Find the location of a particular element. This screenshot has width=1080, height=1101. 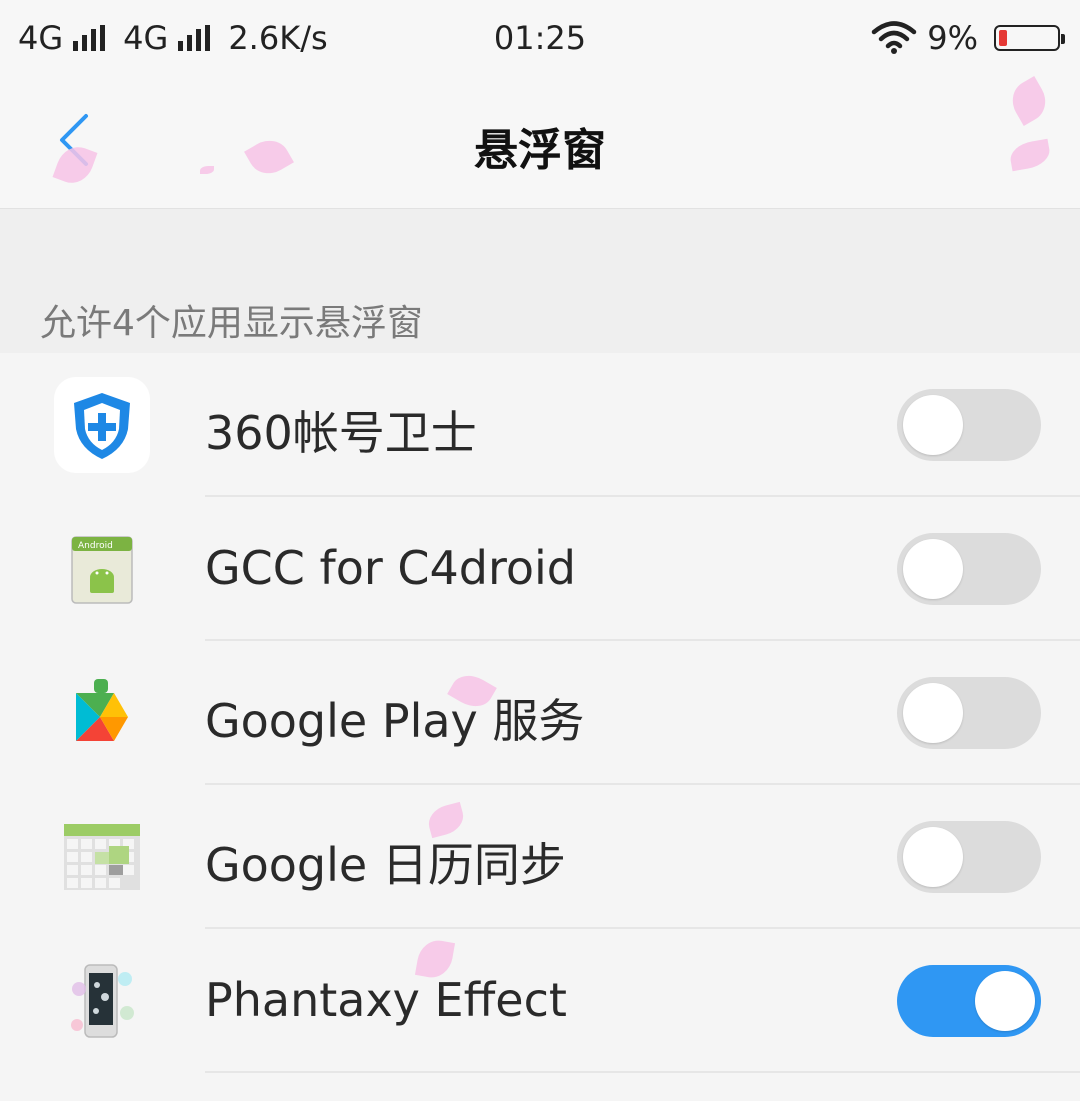

list-item: Android GCC for C4droid is located at coordinates (540, 569).